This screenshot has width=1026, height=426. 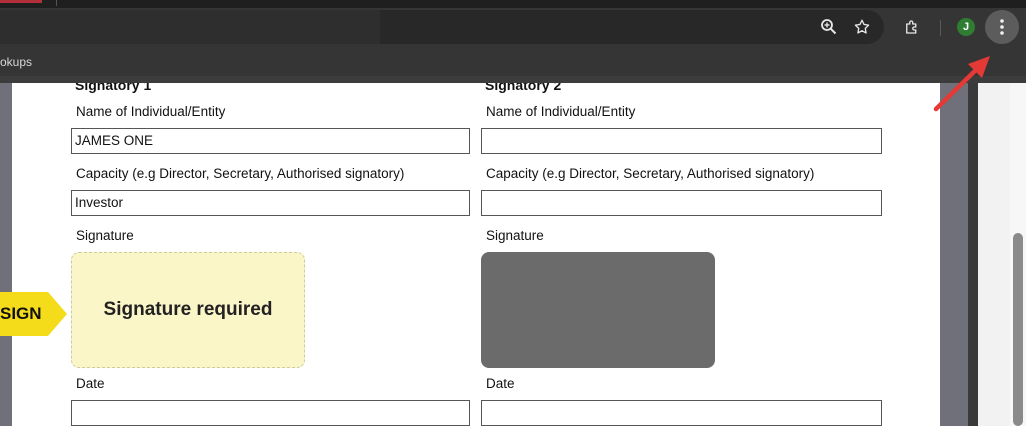 I want to click on signature-required-text: Signature required, so click(x=188, y=309).